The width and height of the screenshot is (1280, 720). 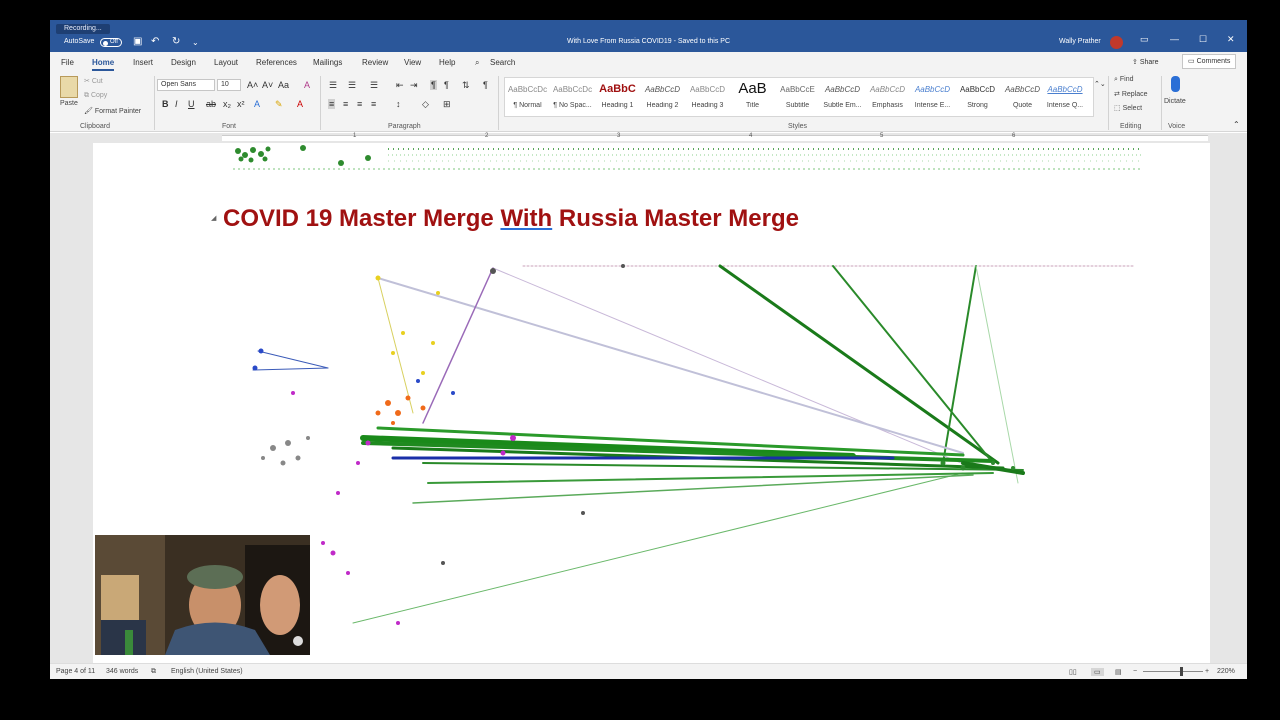 I want to click on sort-icon: ⇅, so click(x=466, y=85).